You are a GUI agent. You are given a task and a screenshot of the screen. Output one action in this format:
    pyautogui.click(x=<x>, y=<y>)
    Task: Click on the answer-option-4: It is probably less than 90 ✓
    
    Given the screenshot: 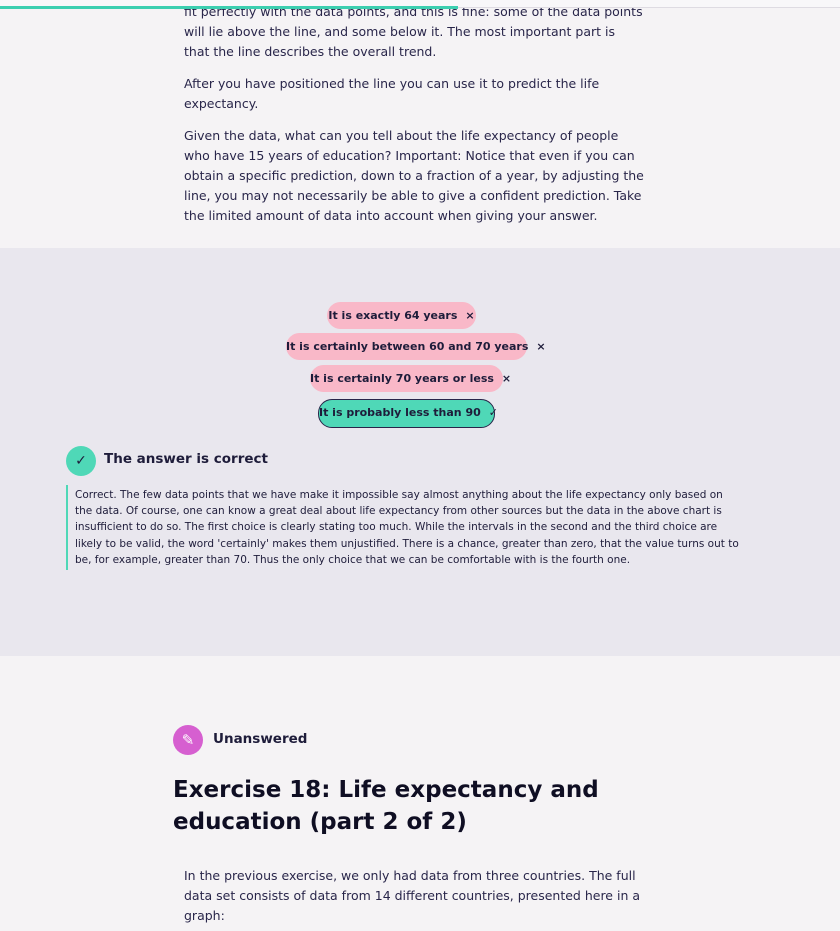 What is the action you would take?
    pyautogui.click(x=408, y=413)
    